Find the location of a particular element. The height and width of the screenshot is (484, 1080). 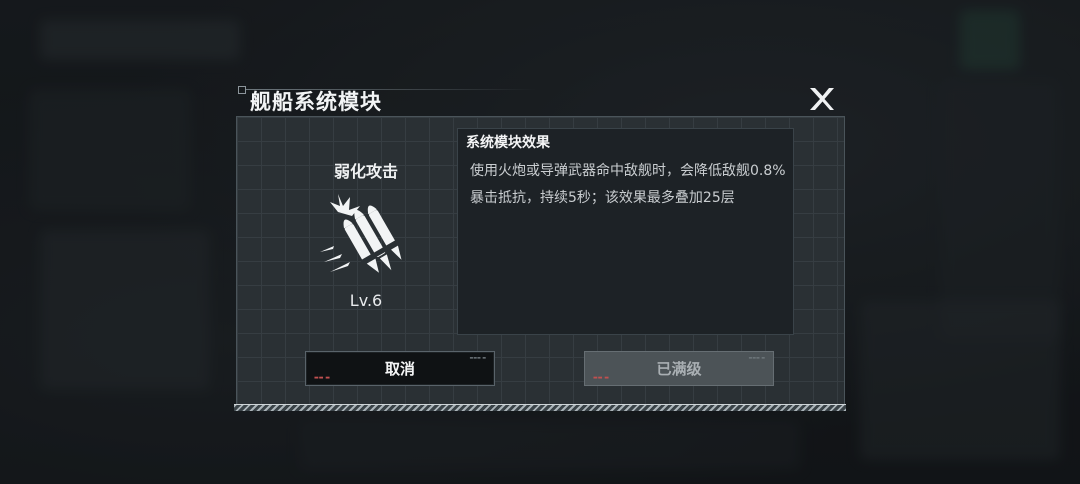

dialog-title: 舰船系统模块 is located at coordinates (316, 102).